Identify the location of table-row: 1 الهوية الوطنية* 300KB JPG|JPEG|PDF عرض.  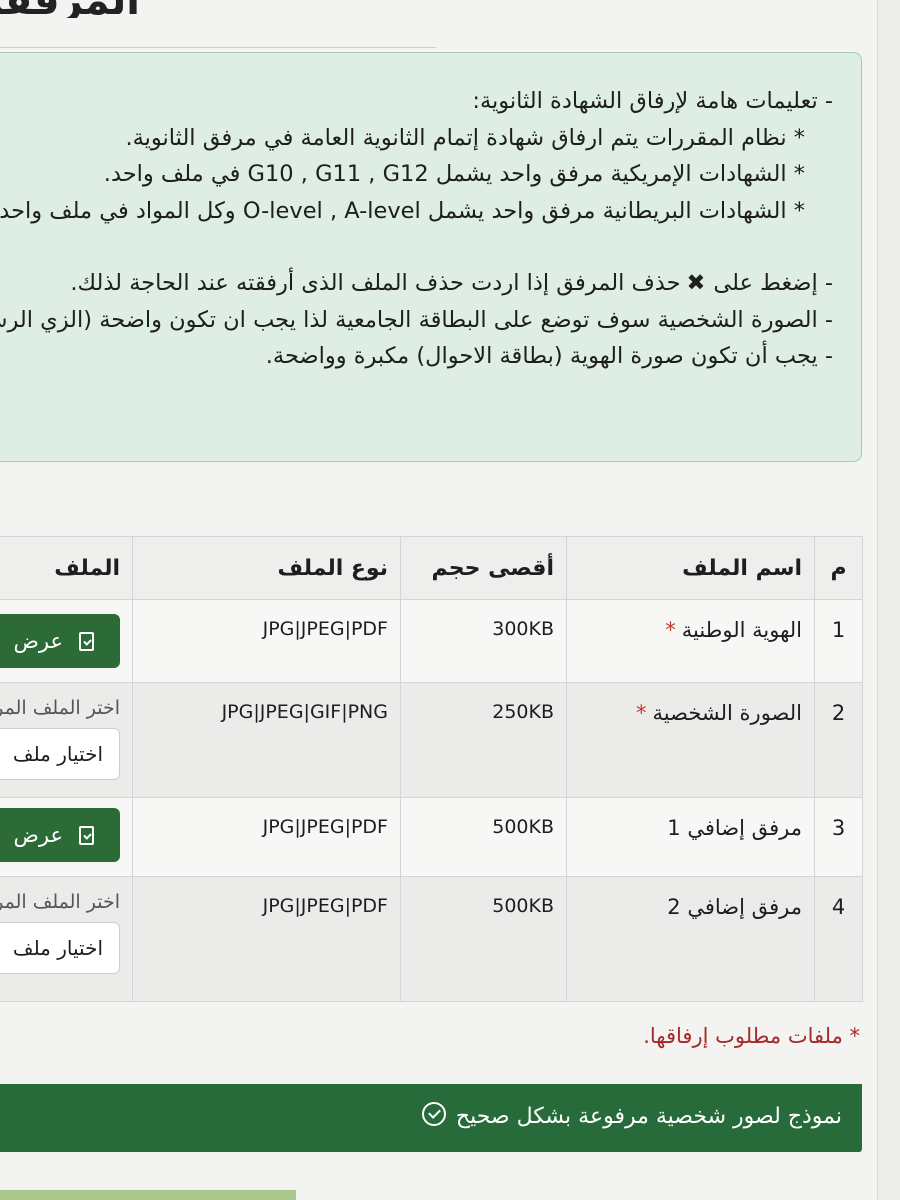
(431, 641).